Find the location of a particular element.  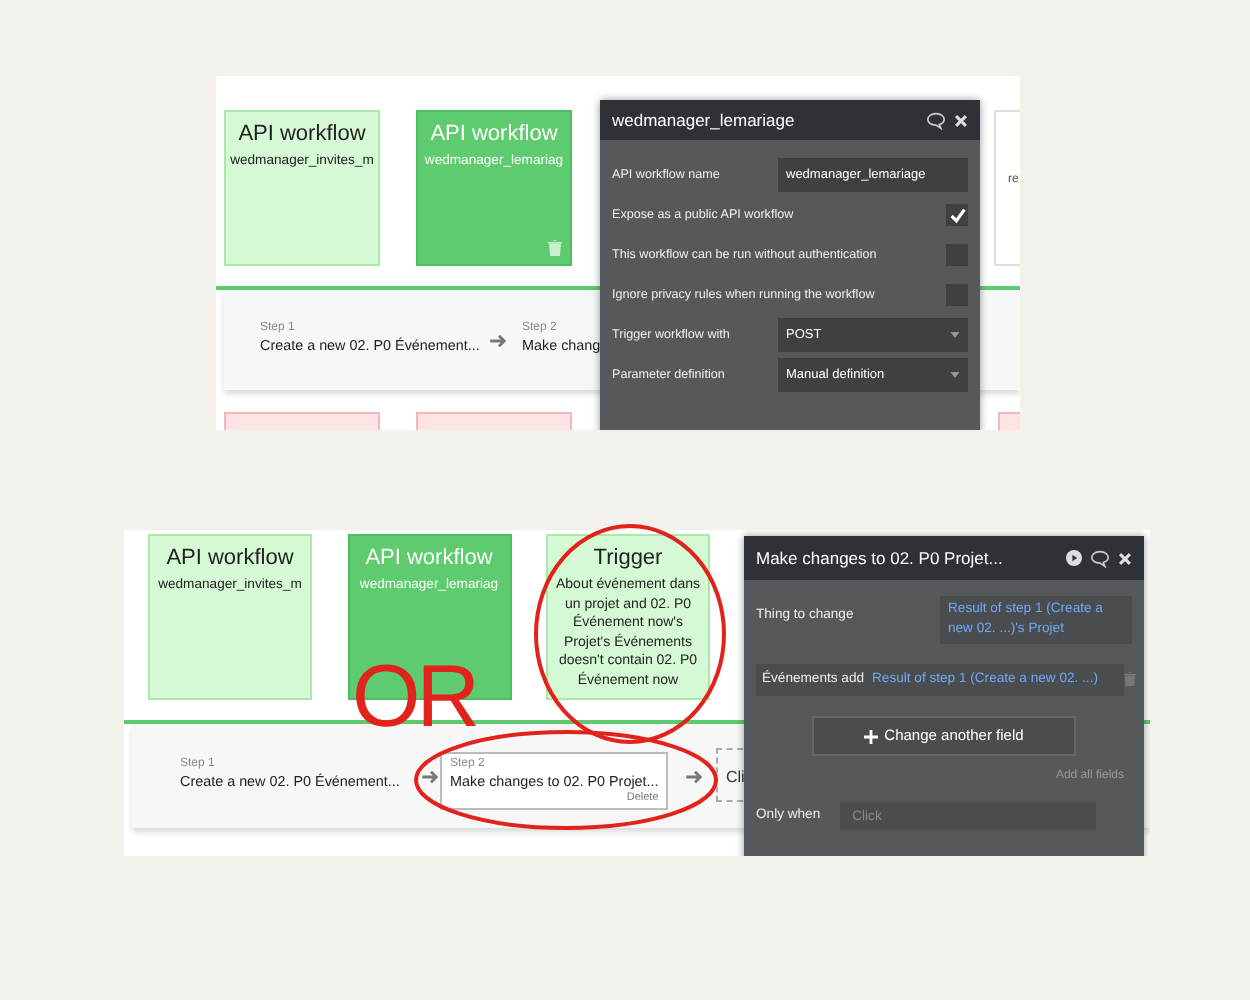

check-icon is located at coordinates (957, 215).